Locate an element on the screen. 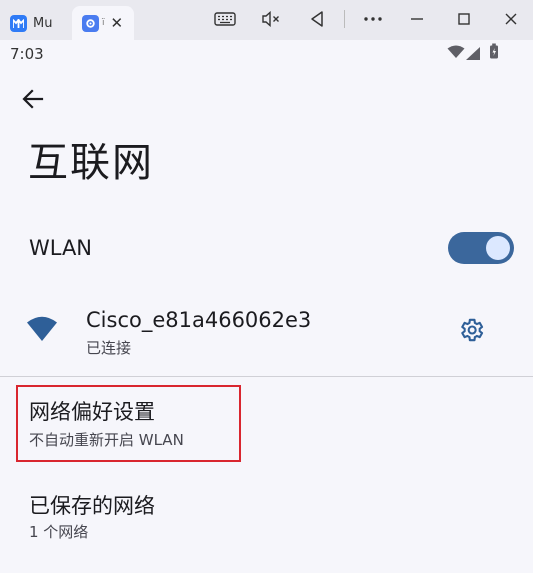 Image resolution: width=533 pixels, height=573 pixels. tab-mumu: Mu is located at coordinates (40, 23).